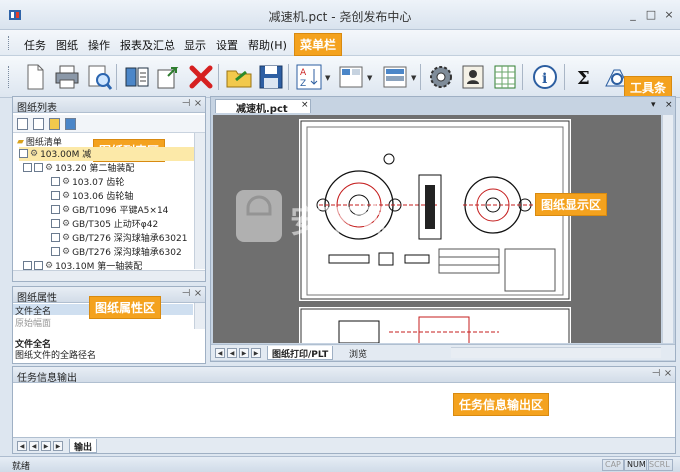 This screenshot has height=472, width=680. What do you see at coordinates (344, 375) in the screenshot?
I see `output-header: 任务信息输出 ⊣ ×` at bounding box center [344, 375].